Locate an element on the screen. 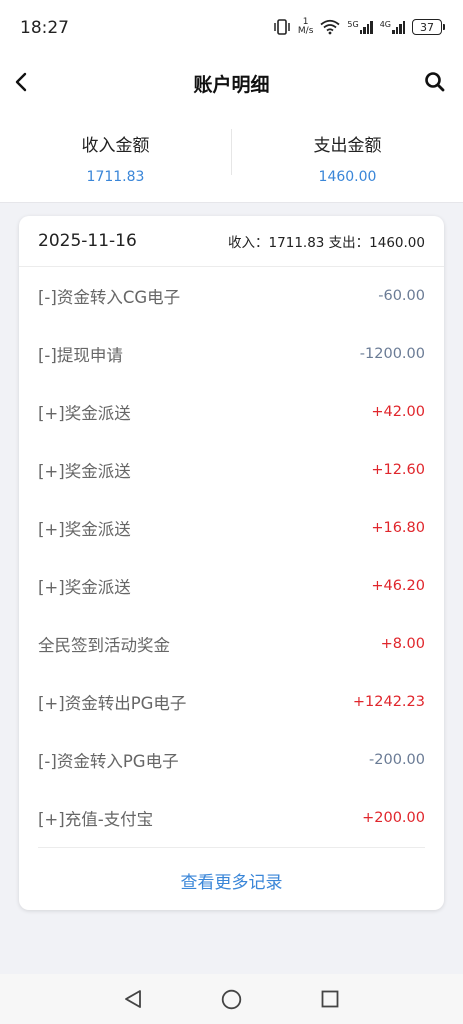 The image size is (463, 1024). page-title: 账户明细 is located at coordinates (231, 85).